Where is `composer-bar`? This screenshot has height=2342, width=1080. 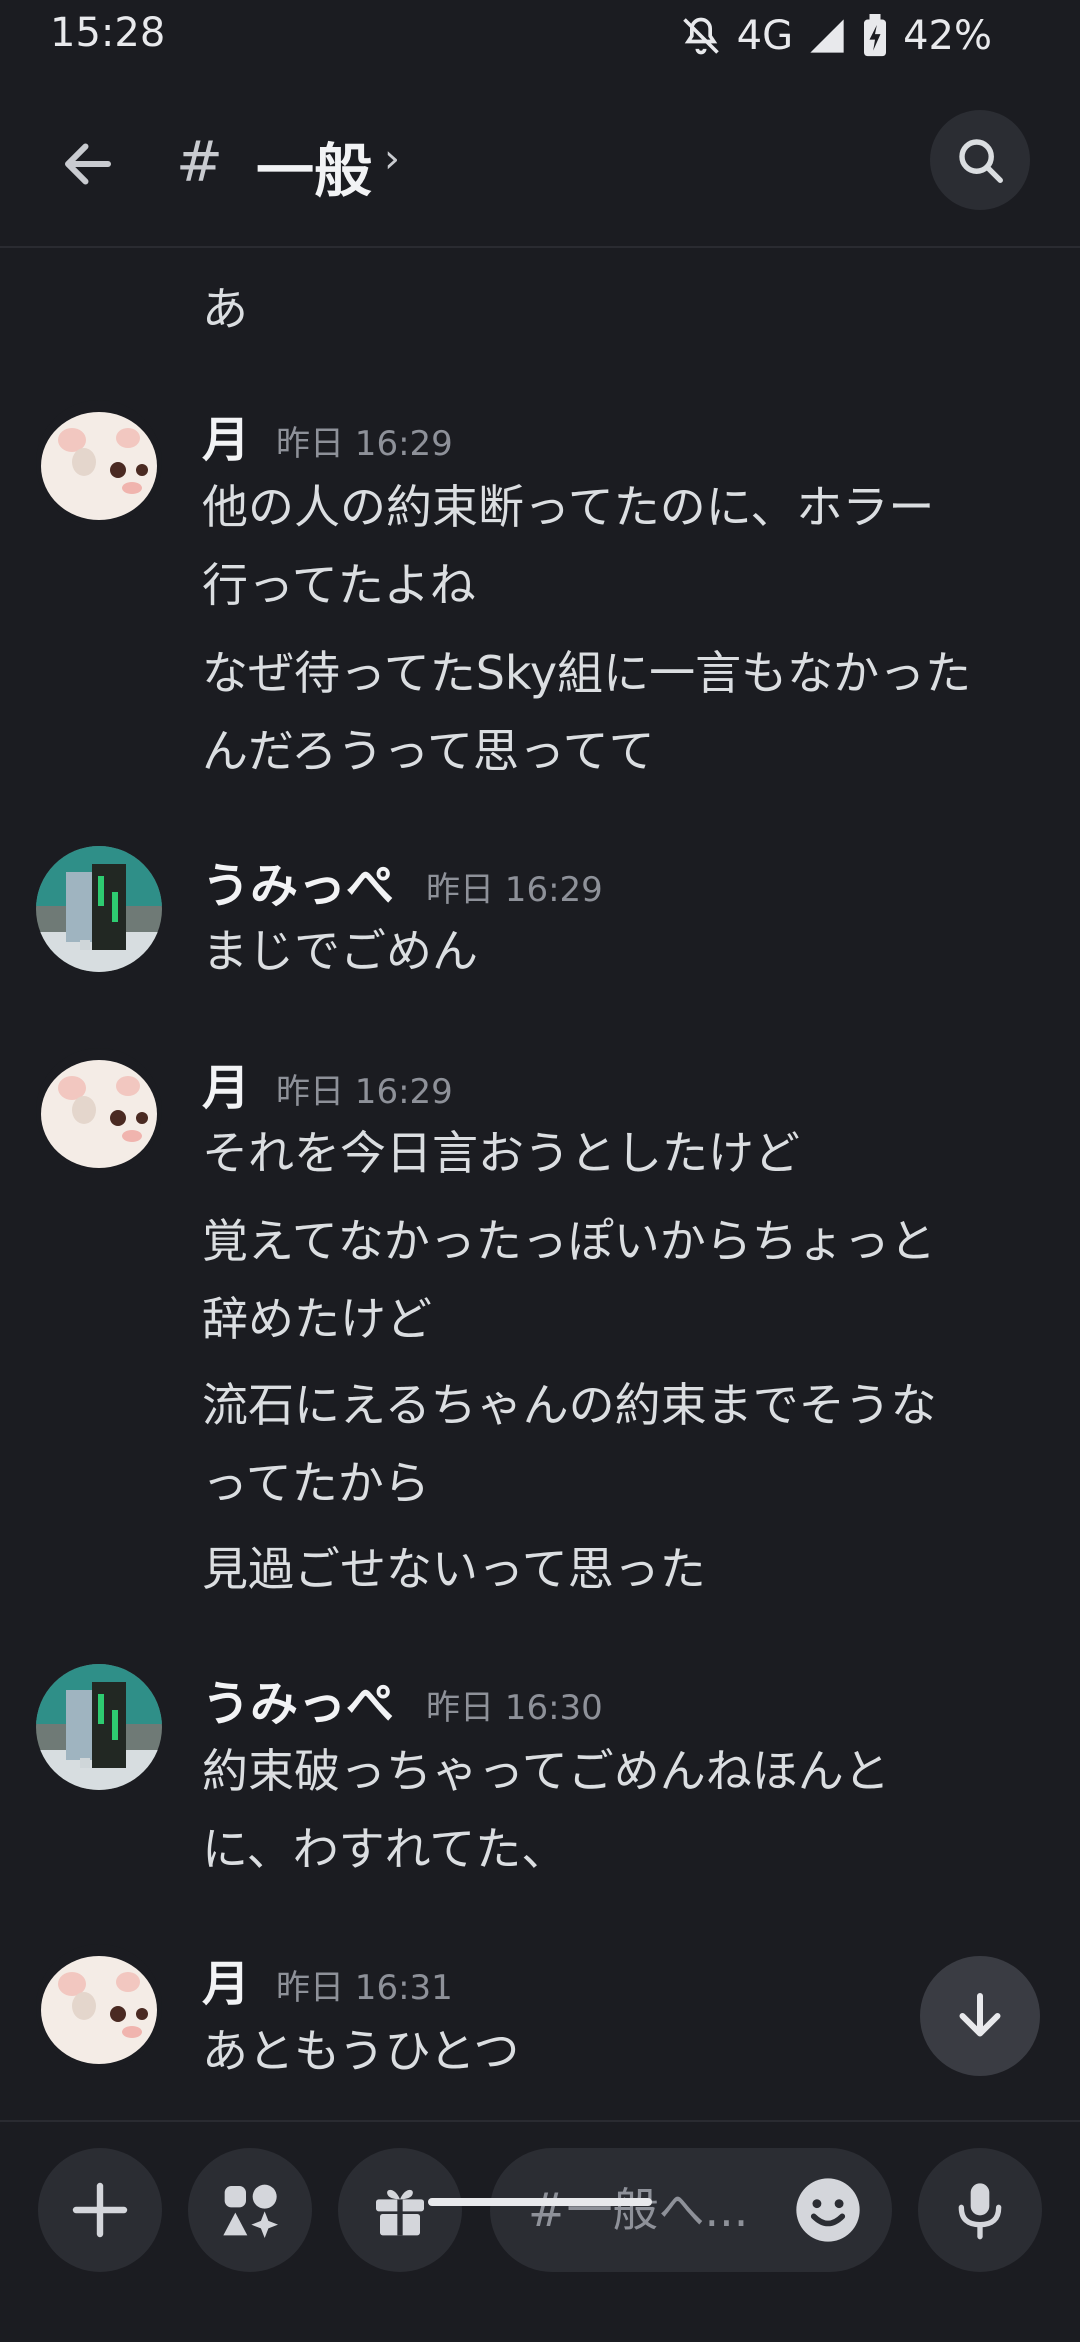
composer-bar is located at coordinates (540, 2231).